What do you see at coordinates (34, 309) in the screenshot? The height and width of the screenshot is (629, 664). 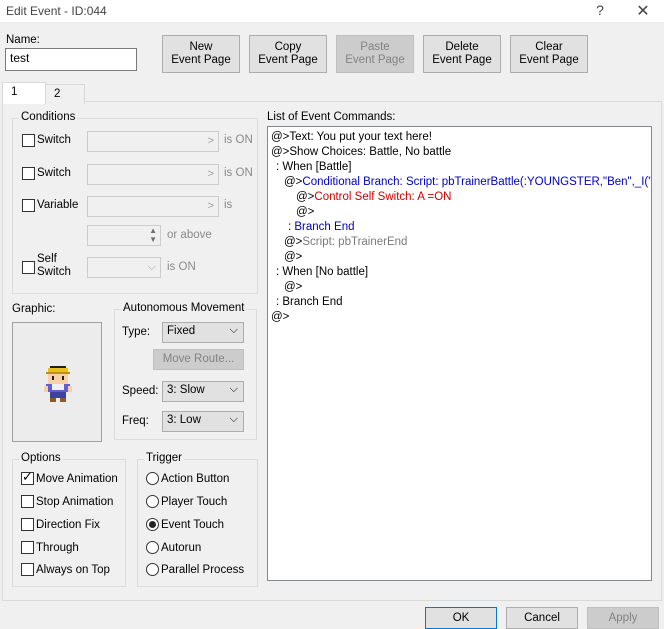 I see `graphic-label: Graphic:` at bounding box center [34, 309].